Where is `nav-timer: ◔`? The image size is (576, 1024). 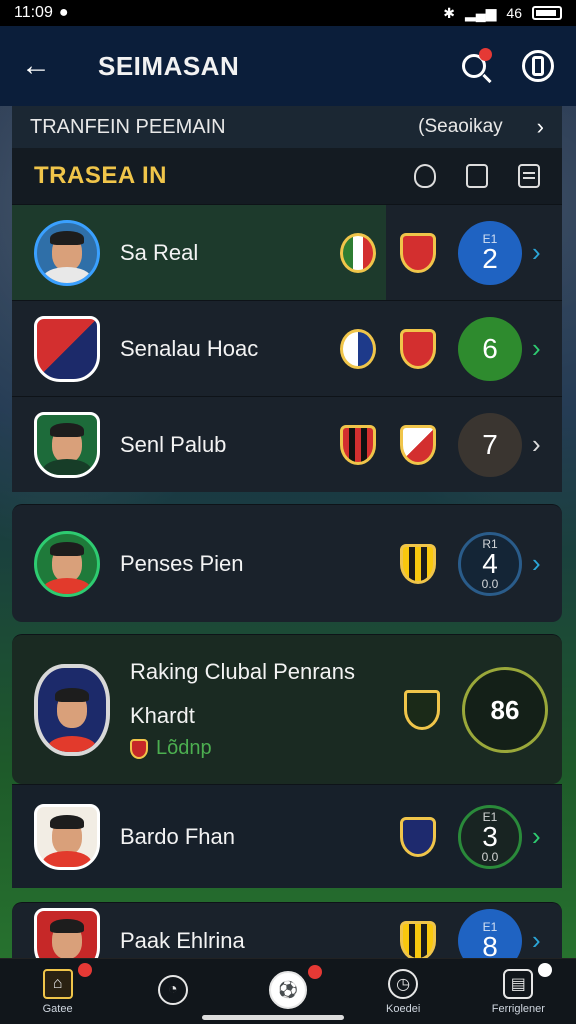
nav-timer: ◔ is located at coordinates (173, 991).